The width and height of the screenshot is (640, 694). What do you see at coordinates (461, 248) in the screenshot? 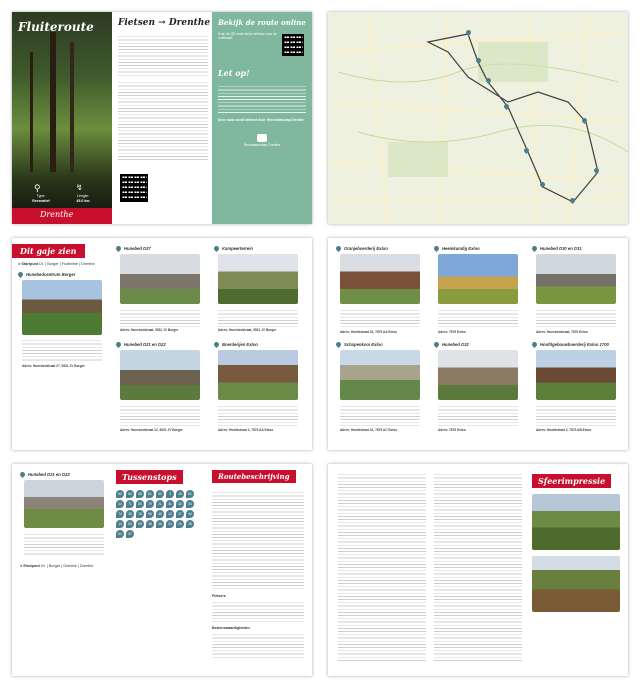
I see `item-title: Heemkundig Exloo` at bounding box center [461, 248].